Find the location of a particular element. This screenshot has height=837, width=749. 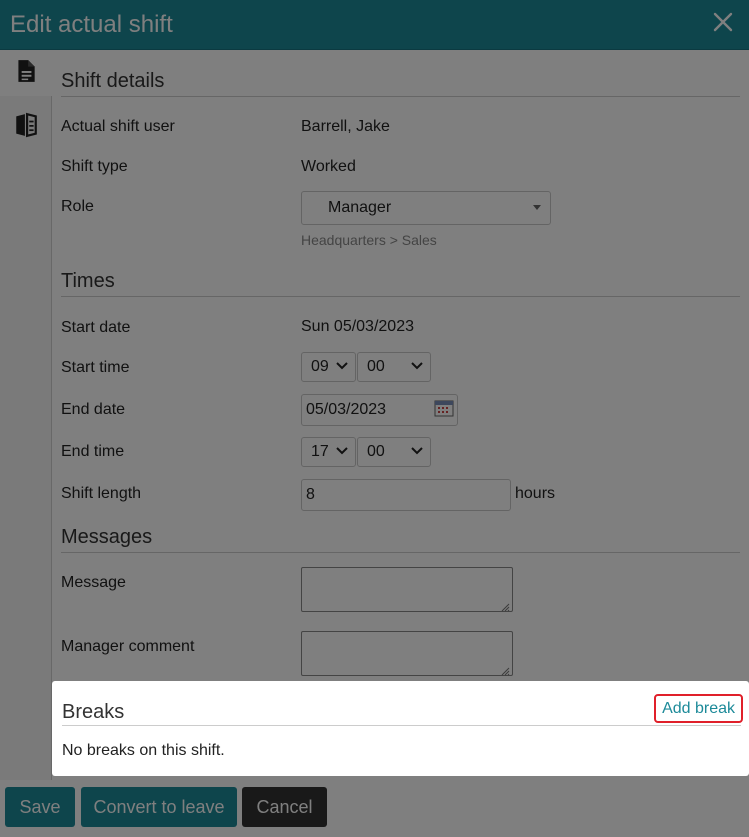

dialog-title: Edit actual shift is located at coordinates (91, 24).